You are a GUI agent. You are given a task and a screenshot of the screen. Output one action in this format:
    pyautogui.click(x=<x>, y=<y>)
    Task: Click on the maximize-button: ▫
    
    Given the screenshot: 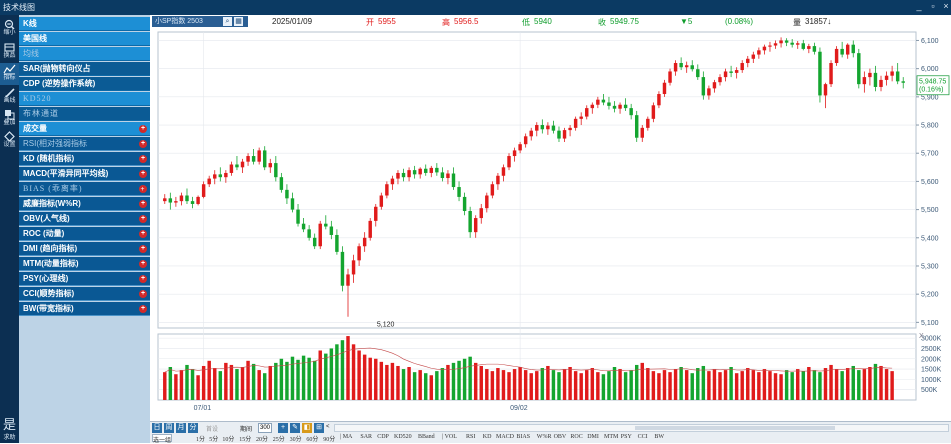 What is the action you would take?
    pyautogui.click(x=933, y=7)
    